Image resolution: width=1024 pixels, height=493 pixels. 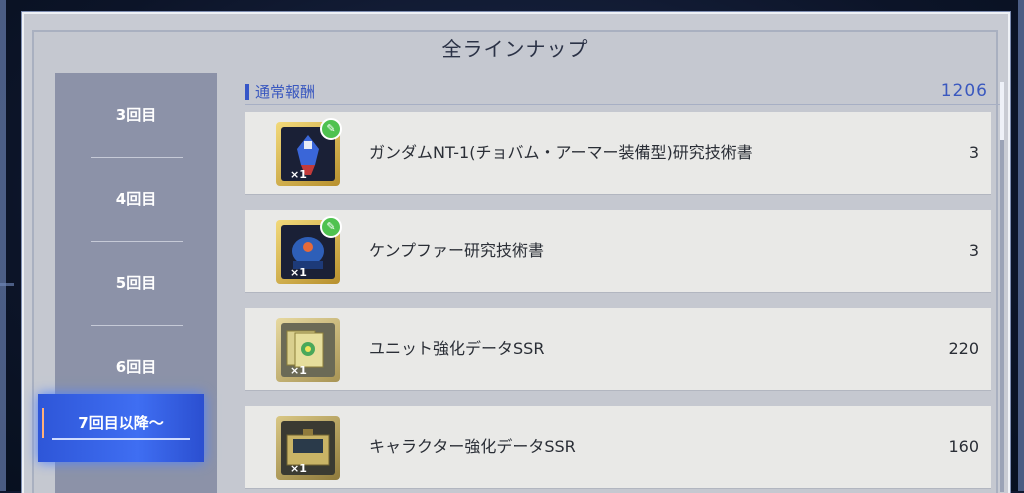 I want to click on round-tab-7-active: 7回目以降〜, so click(x=121, y=428).